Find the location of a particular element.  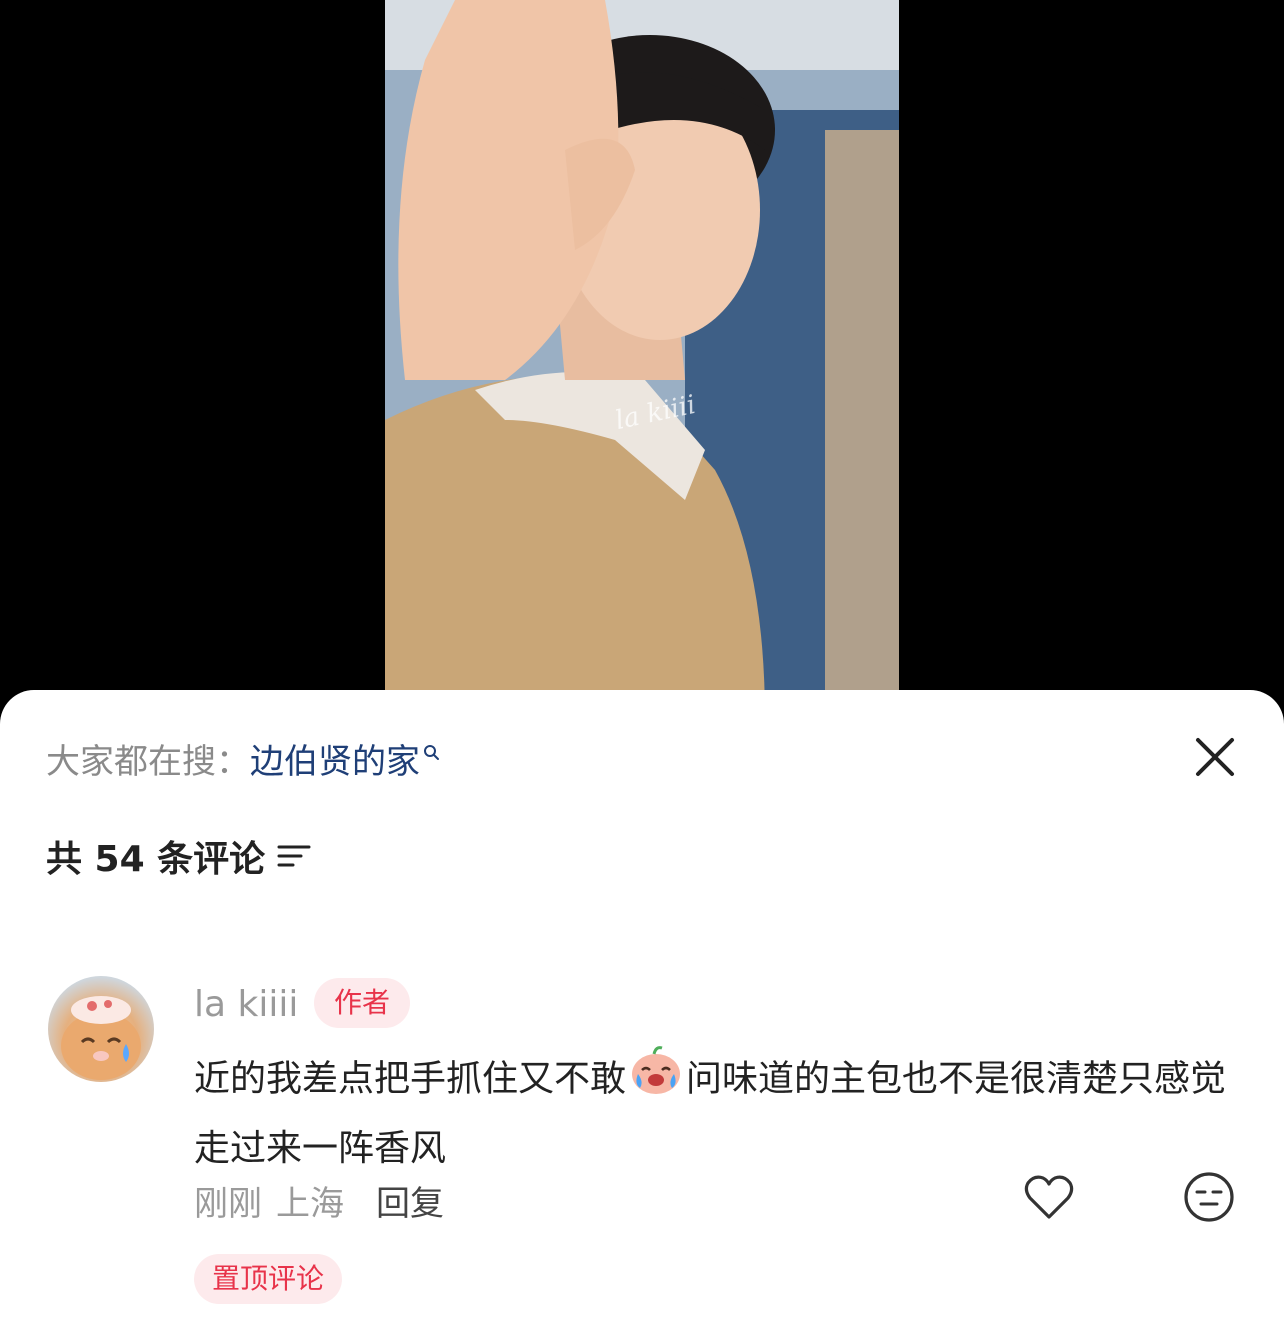

like-button is located at coordinates (1049, 1199).